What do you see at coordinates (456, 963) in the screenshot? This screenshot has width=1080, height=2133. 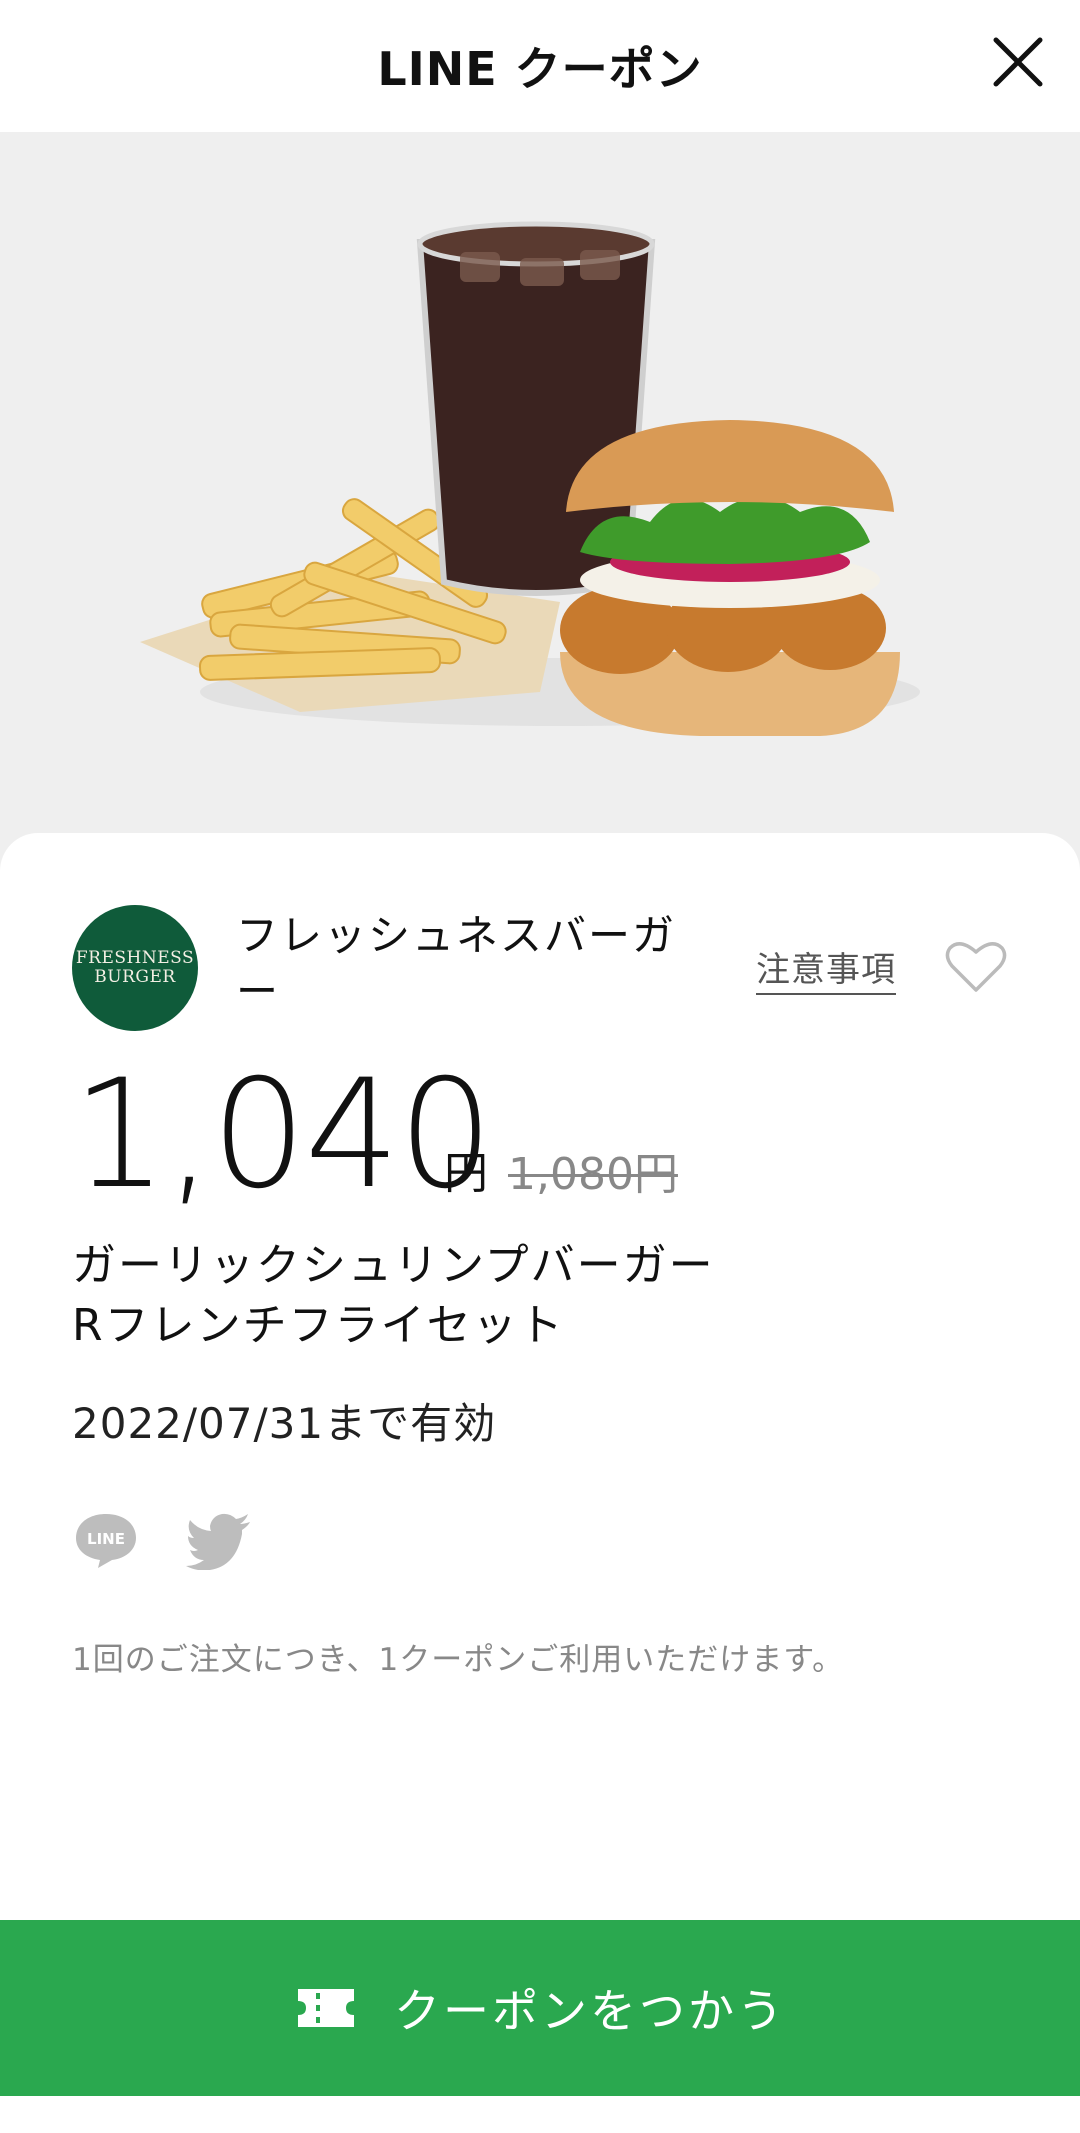 I see `brand-name: フレッシュネスバーガー` at bounding box center [456, 963].